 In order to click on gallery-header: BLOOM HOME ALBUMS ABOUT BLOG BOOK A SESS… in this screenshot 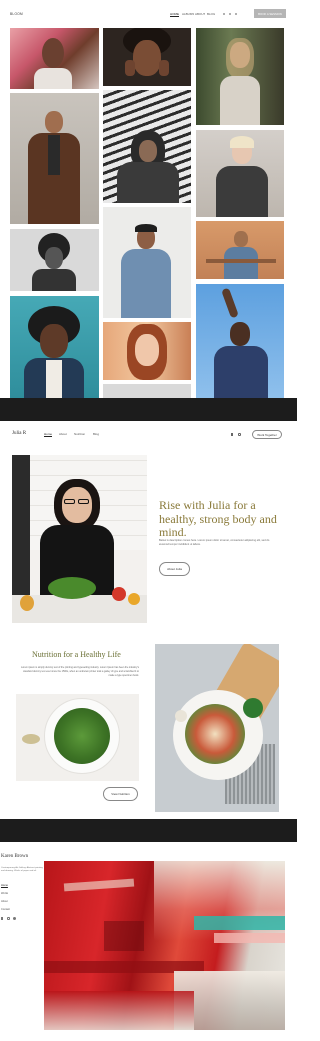, I will do `click(148, 13)`.